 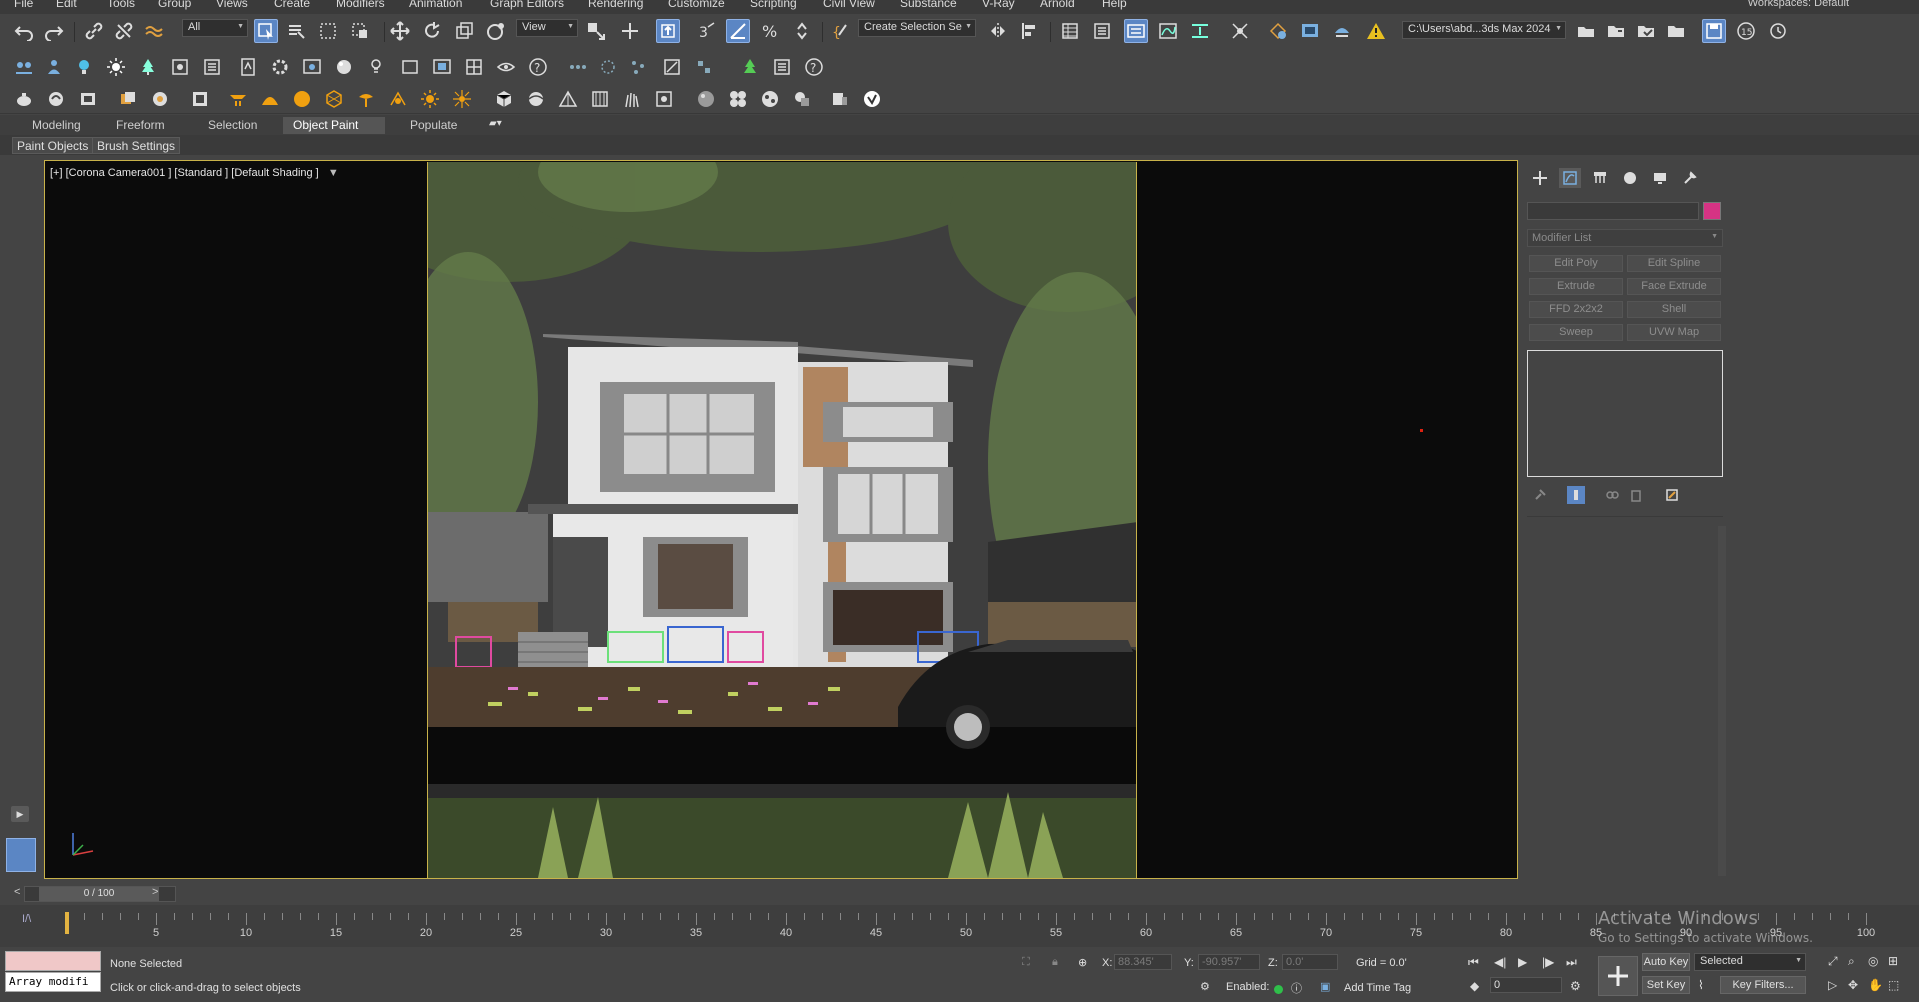 I want to click on forest-pack-icon, so click(x=750, y=67).